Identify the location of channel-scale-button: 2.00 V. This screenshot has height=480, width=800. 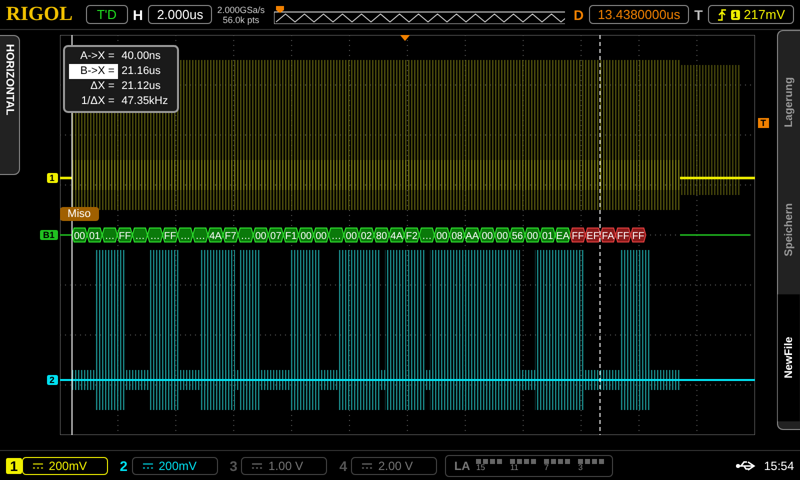
(394, 465).